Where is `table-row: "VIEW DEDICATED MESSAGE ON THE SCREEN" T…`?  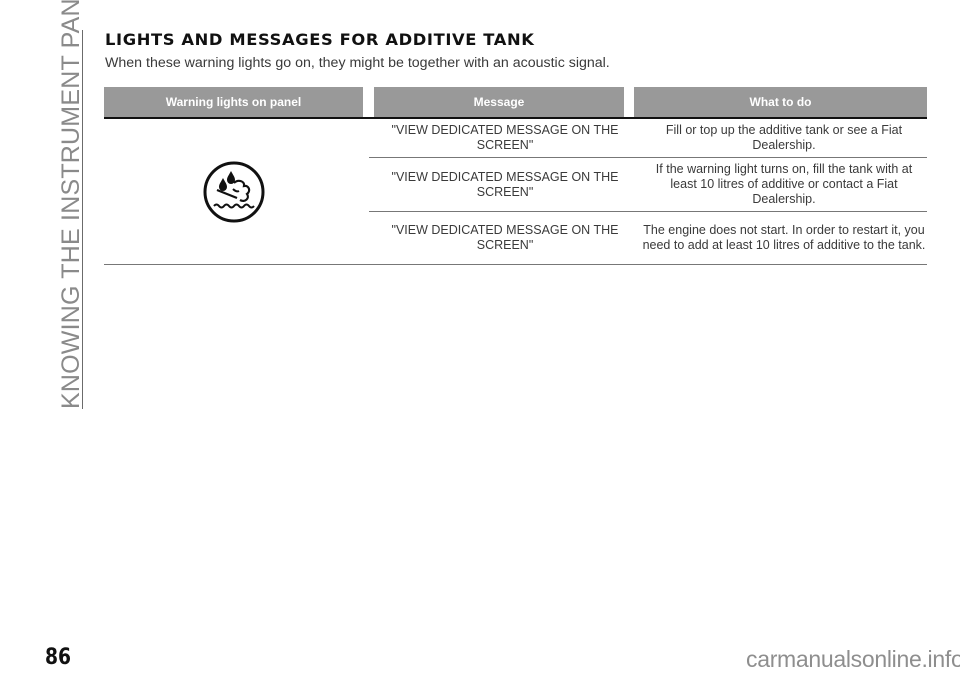
table-row: "VIEW DEDICATED MESSAGE ON THE SCREEN" T… is located at coordinates (648, 238).